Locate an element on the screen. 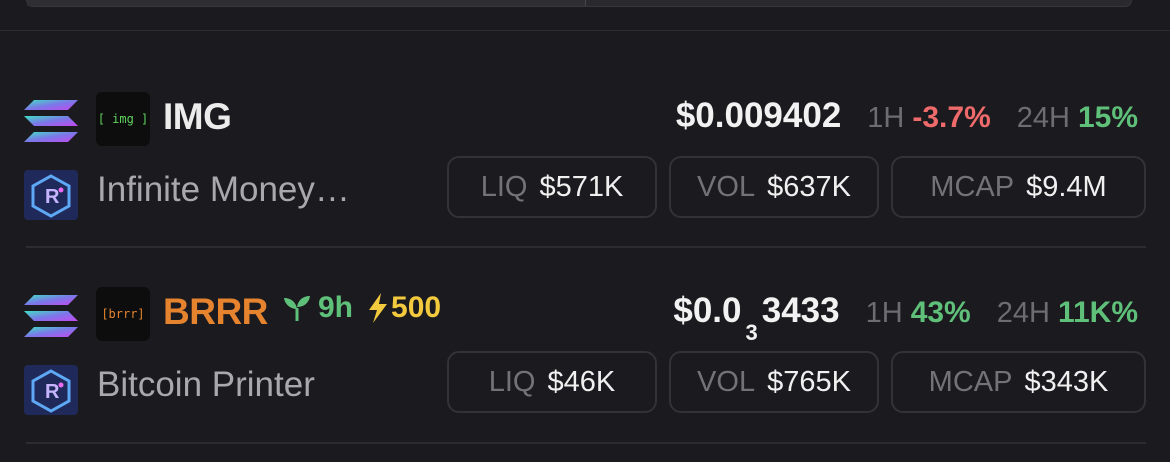 This screenshot has width=1170, height=462. age-value: 9h is located at coordinates (336, 307).